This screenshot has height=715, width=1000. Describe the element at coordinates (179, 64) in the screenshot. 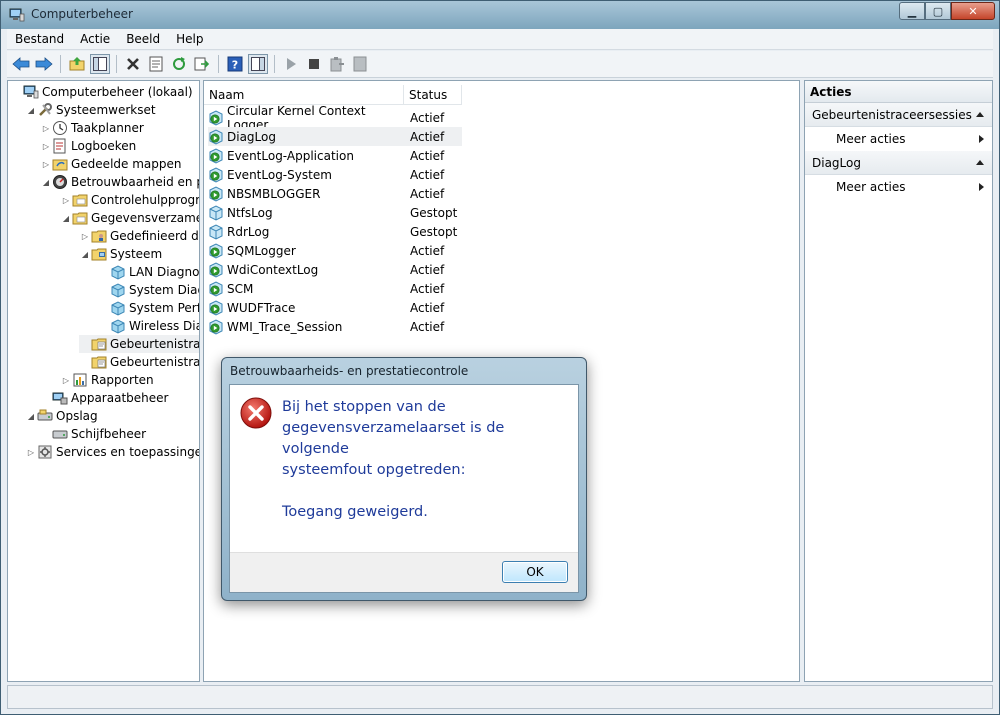

I see `refresh-button` at that location.